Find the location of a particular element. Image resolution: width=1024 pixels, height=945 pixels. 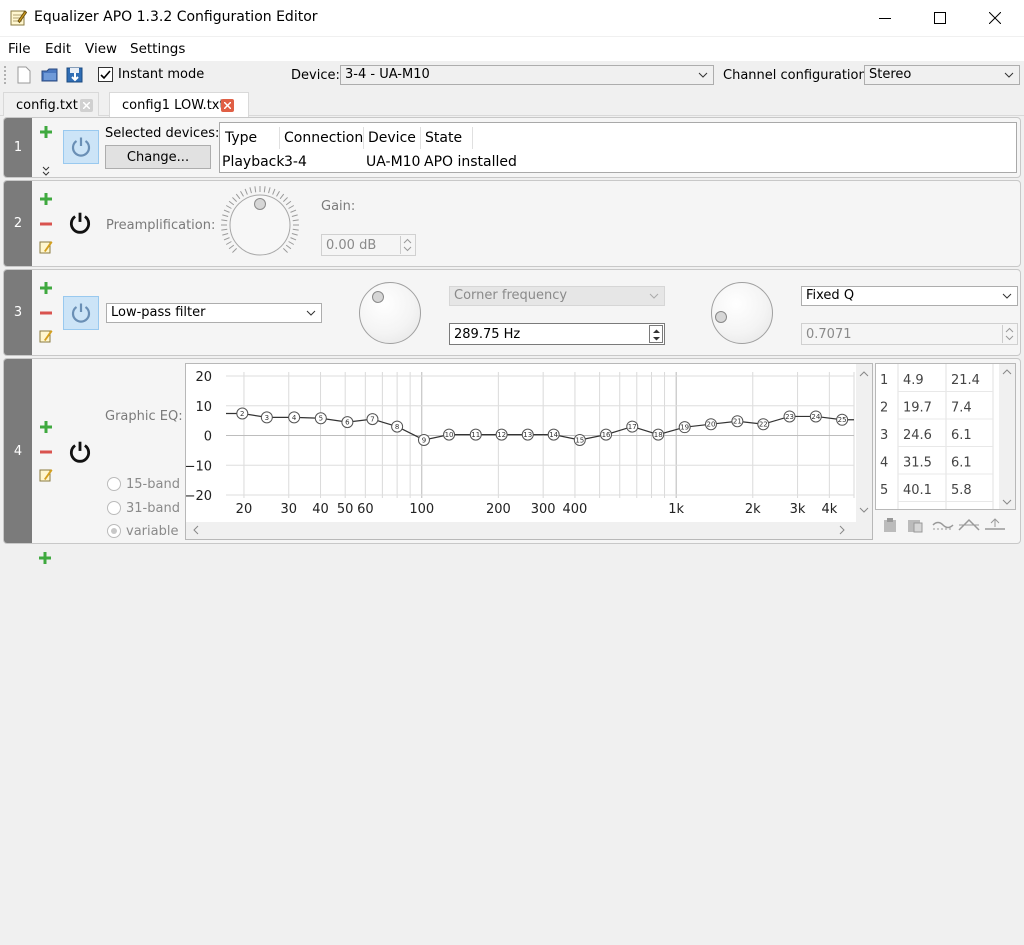

table-row: 5 40.1 5.8 is located at coordinates (926, 490).